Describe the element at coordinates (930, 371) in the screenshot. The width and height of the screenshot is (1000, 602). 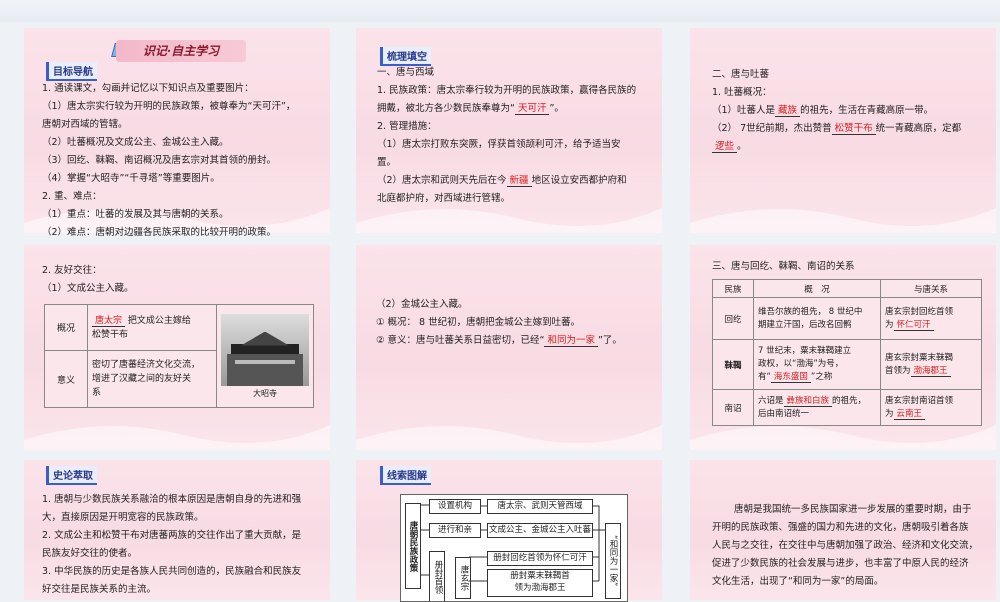
I see `fill-answer: 渤海郡王` at that location.